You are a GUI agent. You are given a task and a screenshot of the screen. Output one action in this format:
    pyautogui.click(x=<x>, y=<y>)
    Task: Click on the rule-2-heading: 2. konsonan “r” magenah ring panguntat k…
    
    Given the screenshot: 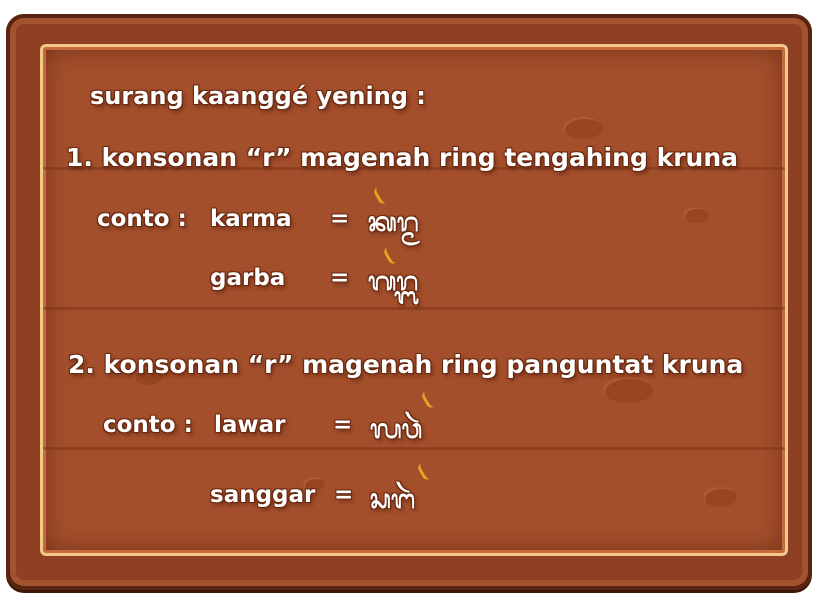 What is the action you would take?
    pyautogui.click(x=406, y=364)
    